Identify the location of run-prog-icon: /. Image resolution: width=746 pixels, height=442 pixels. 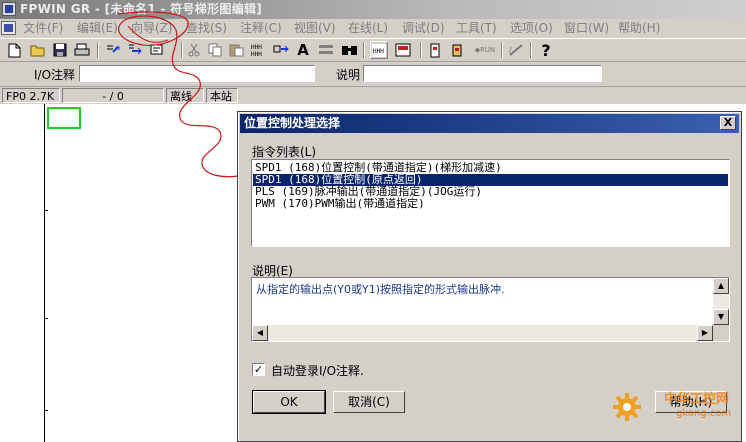
(516, 50).